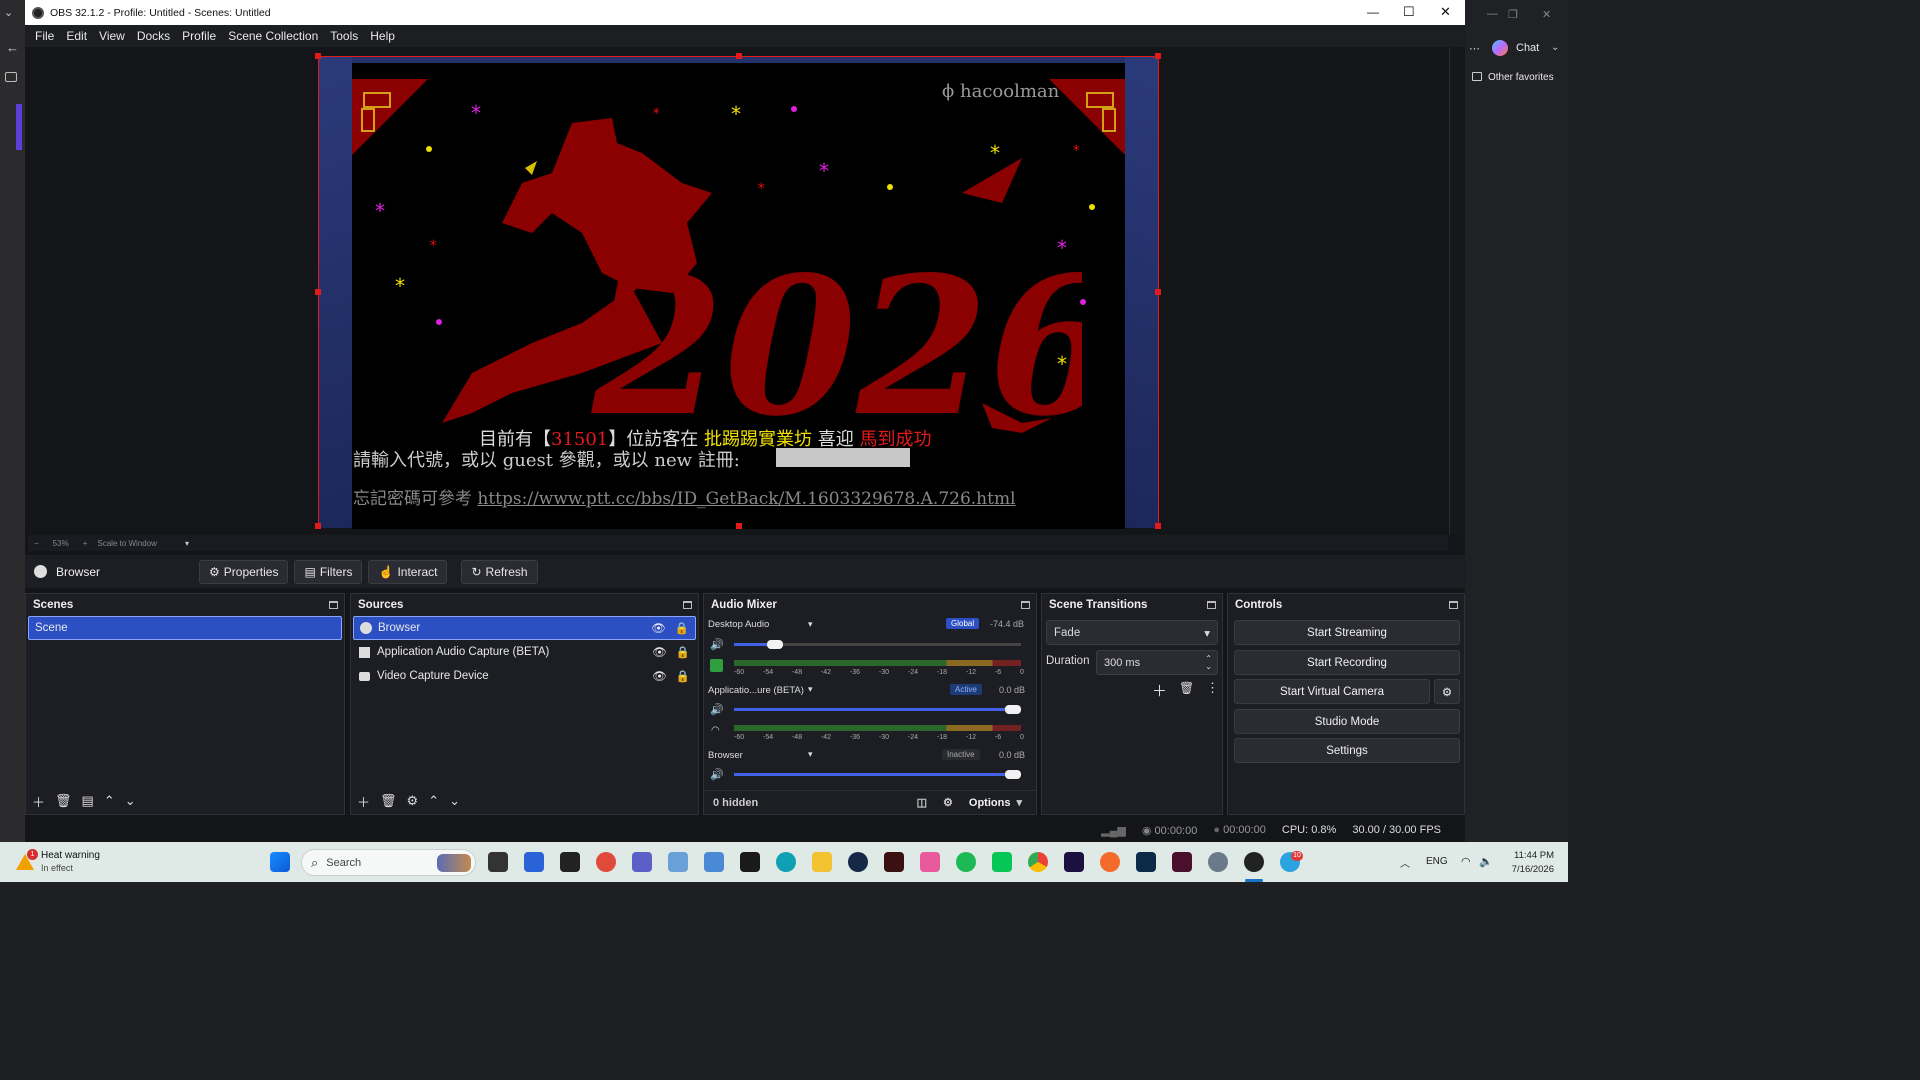 This screenshot has height=1080, width=1920. What do you see at coordinates (344, 36) in the screenshot?
I see `menu-tools: Tools` at bounding box center [344, 36].